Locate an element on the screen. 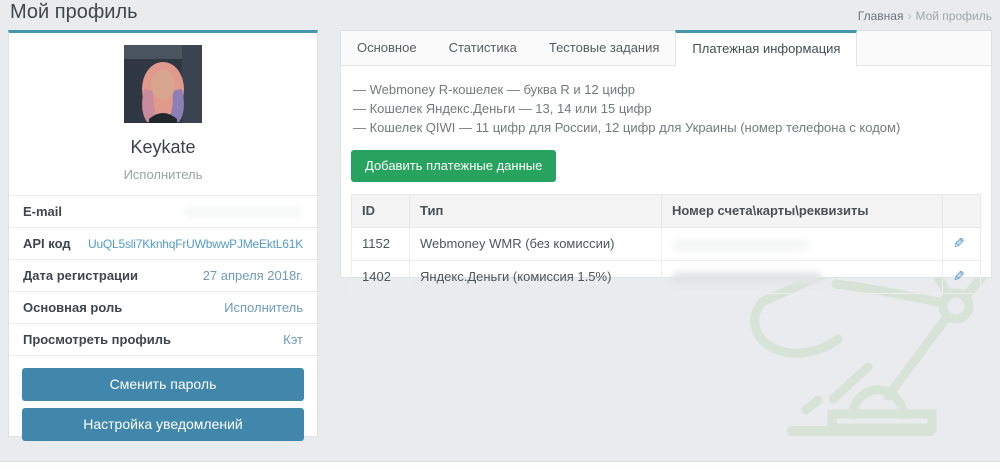 The image size is (1000, 469). field-row-registration-date: Дата регистрации 27 апреля 2018г. is located at coordinates (163, 275).